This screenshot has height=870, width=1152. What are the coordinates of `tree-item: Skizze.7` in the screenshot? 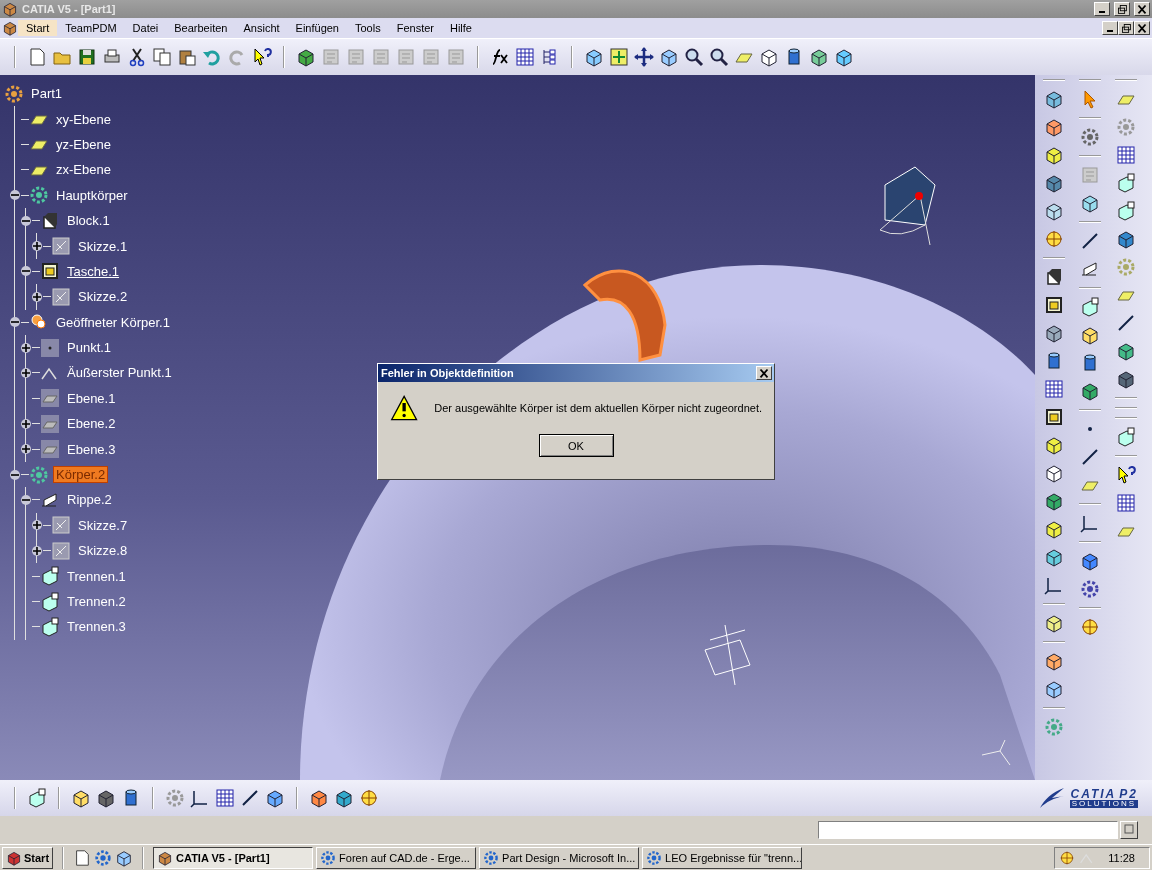 It's located at (103, 525).